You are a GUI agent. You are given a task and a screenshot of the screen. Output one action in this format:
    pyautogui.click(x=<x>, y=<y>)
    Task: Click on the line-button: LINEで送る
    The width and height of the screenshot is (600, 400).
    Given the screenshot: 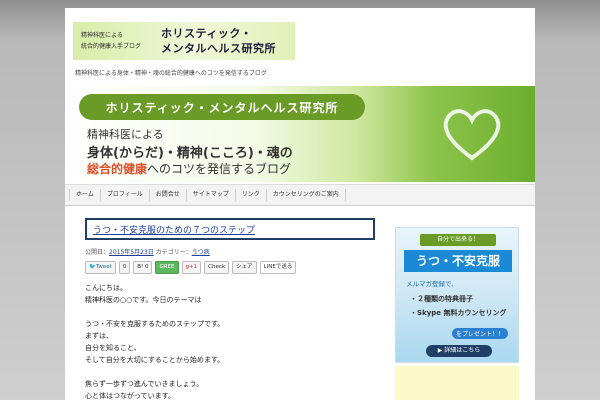 What is the action you would take?
    pyautogui.click(x=278, y=267)
    